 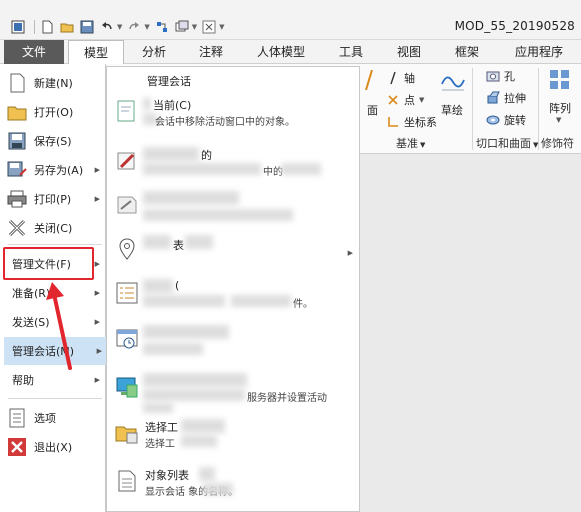 What do you see at coordinates (96, 52) in the screenshot?
I see `tab-model: 模型` at bounding box center [96, 52].